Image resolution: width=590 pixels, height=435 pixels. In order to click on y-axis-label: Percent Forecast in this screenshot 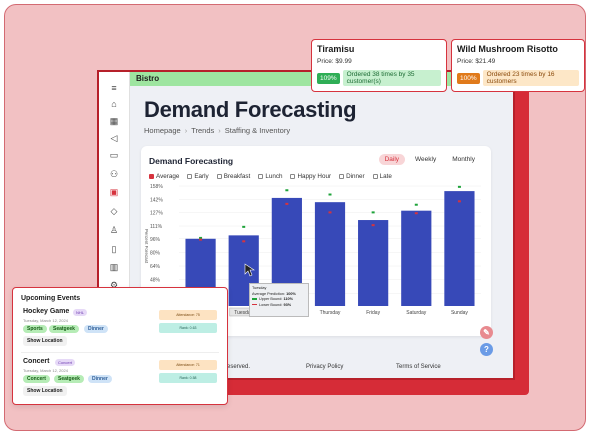, I will do `click(146, 246)`.